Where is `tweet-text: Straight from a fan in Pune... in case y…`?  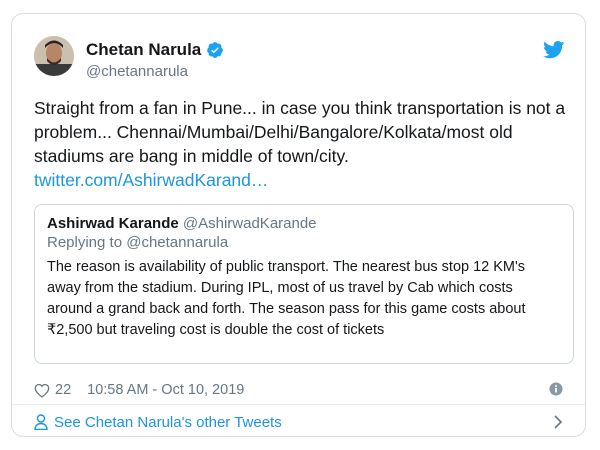 tweet-text: Straight from a fan in Pune... in case y… is located at coordinates (300, 132).